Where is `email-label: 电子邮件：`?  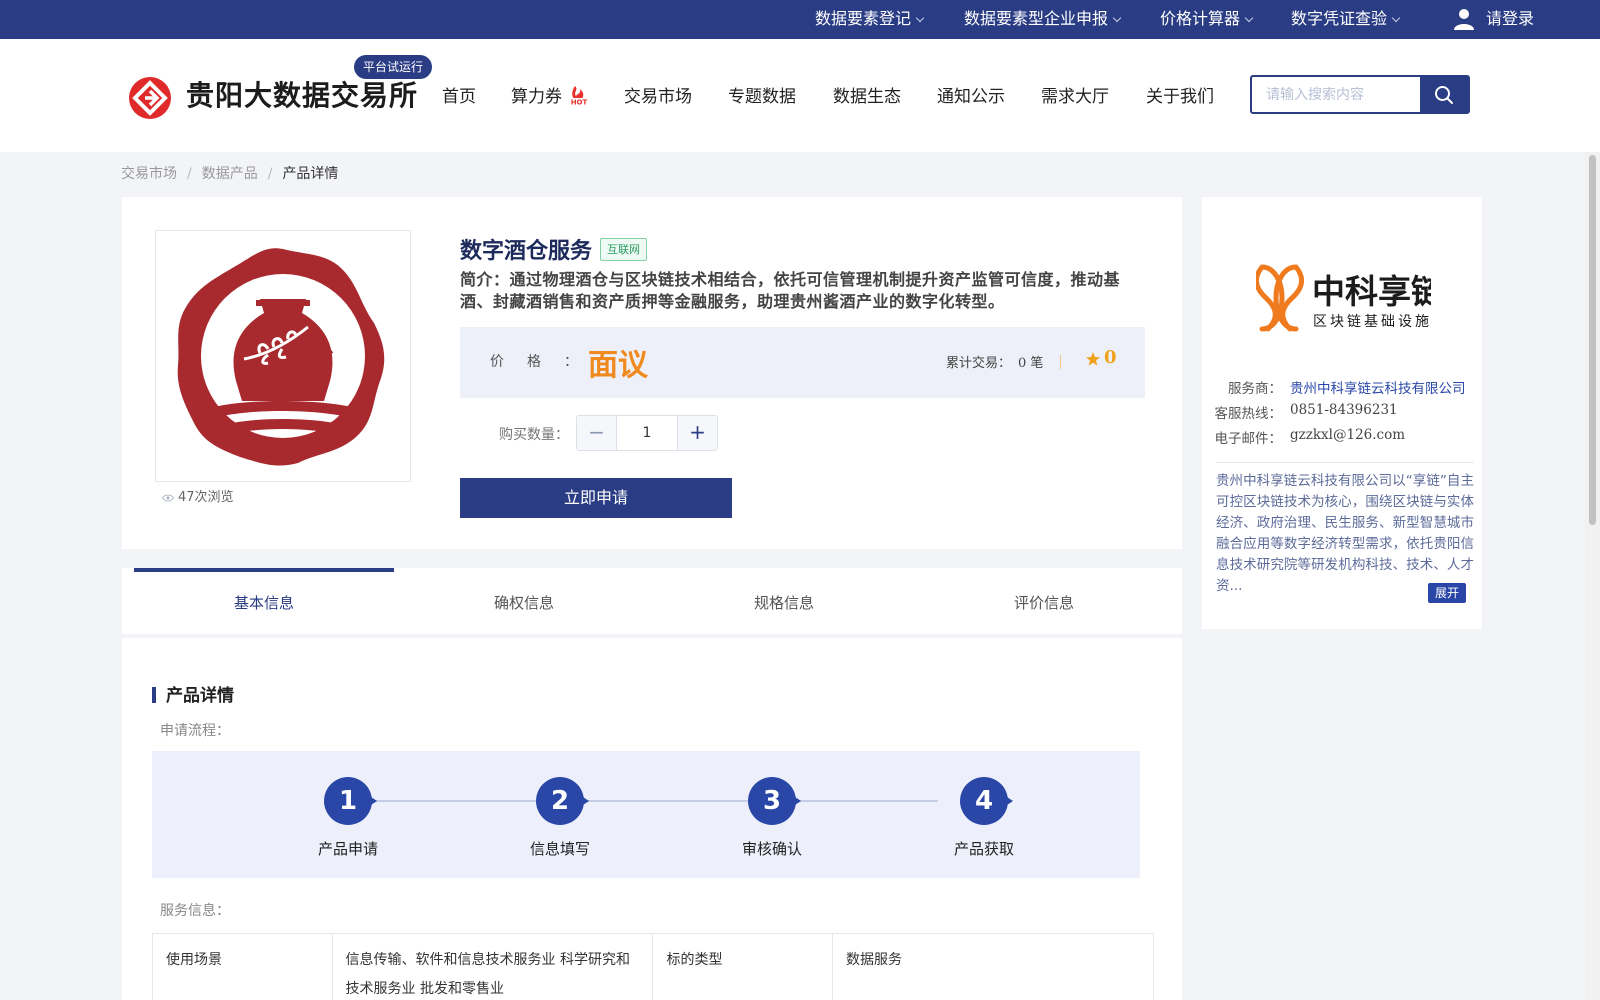
email-label: 电子邮件： is located at coordinates (1248, 439).